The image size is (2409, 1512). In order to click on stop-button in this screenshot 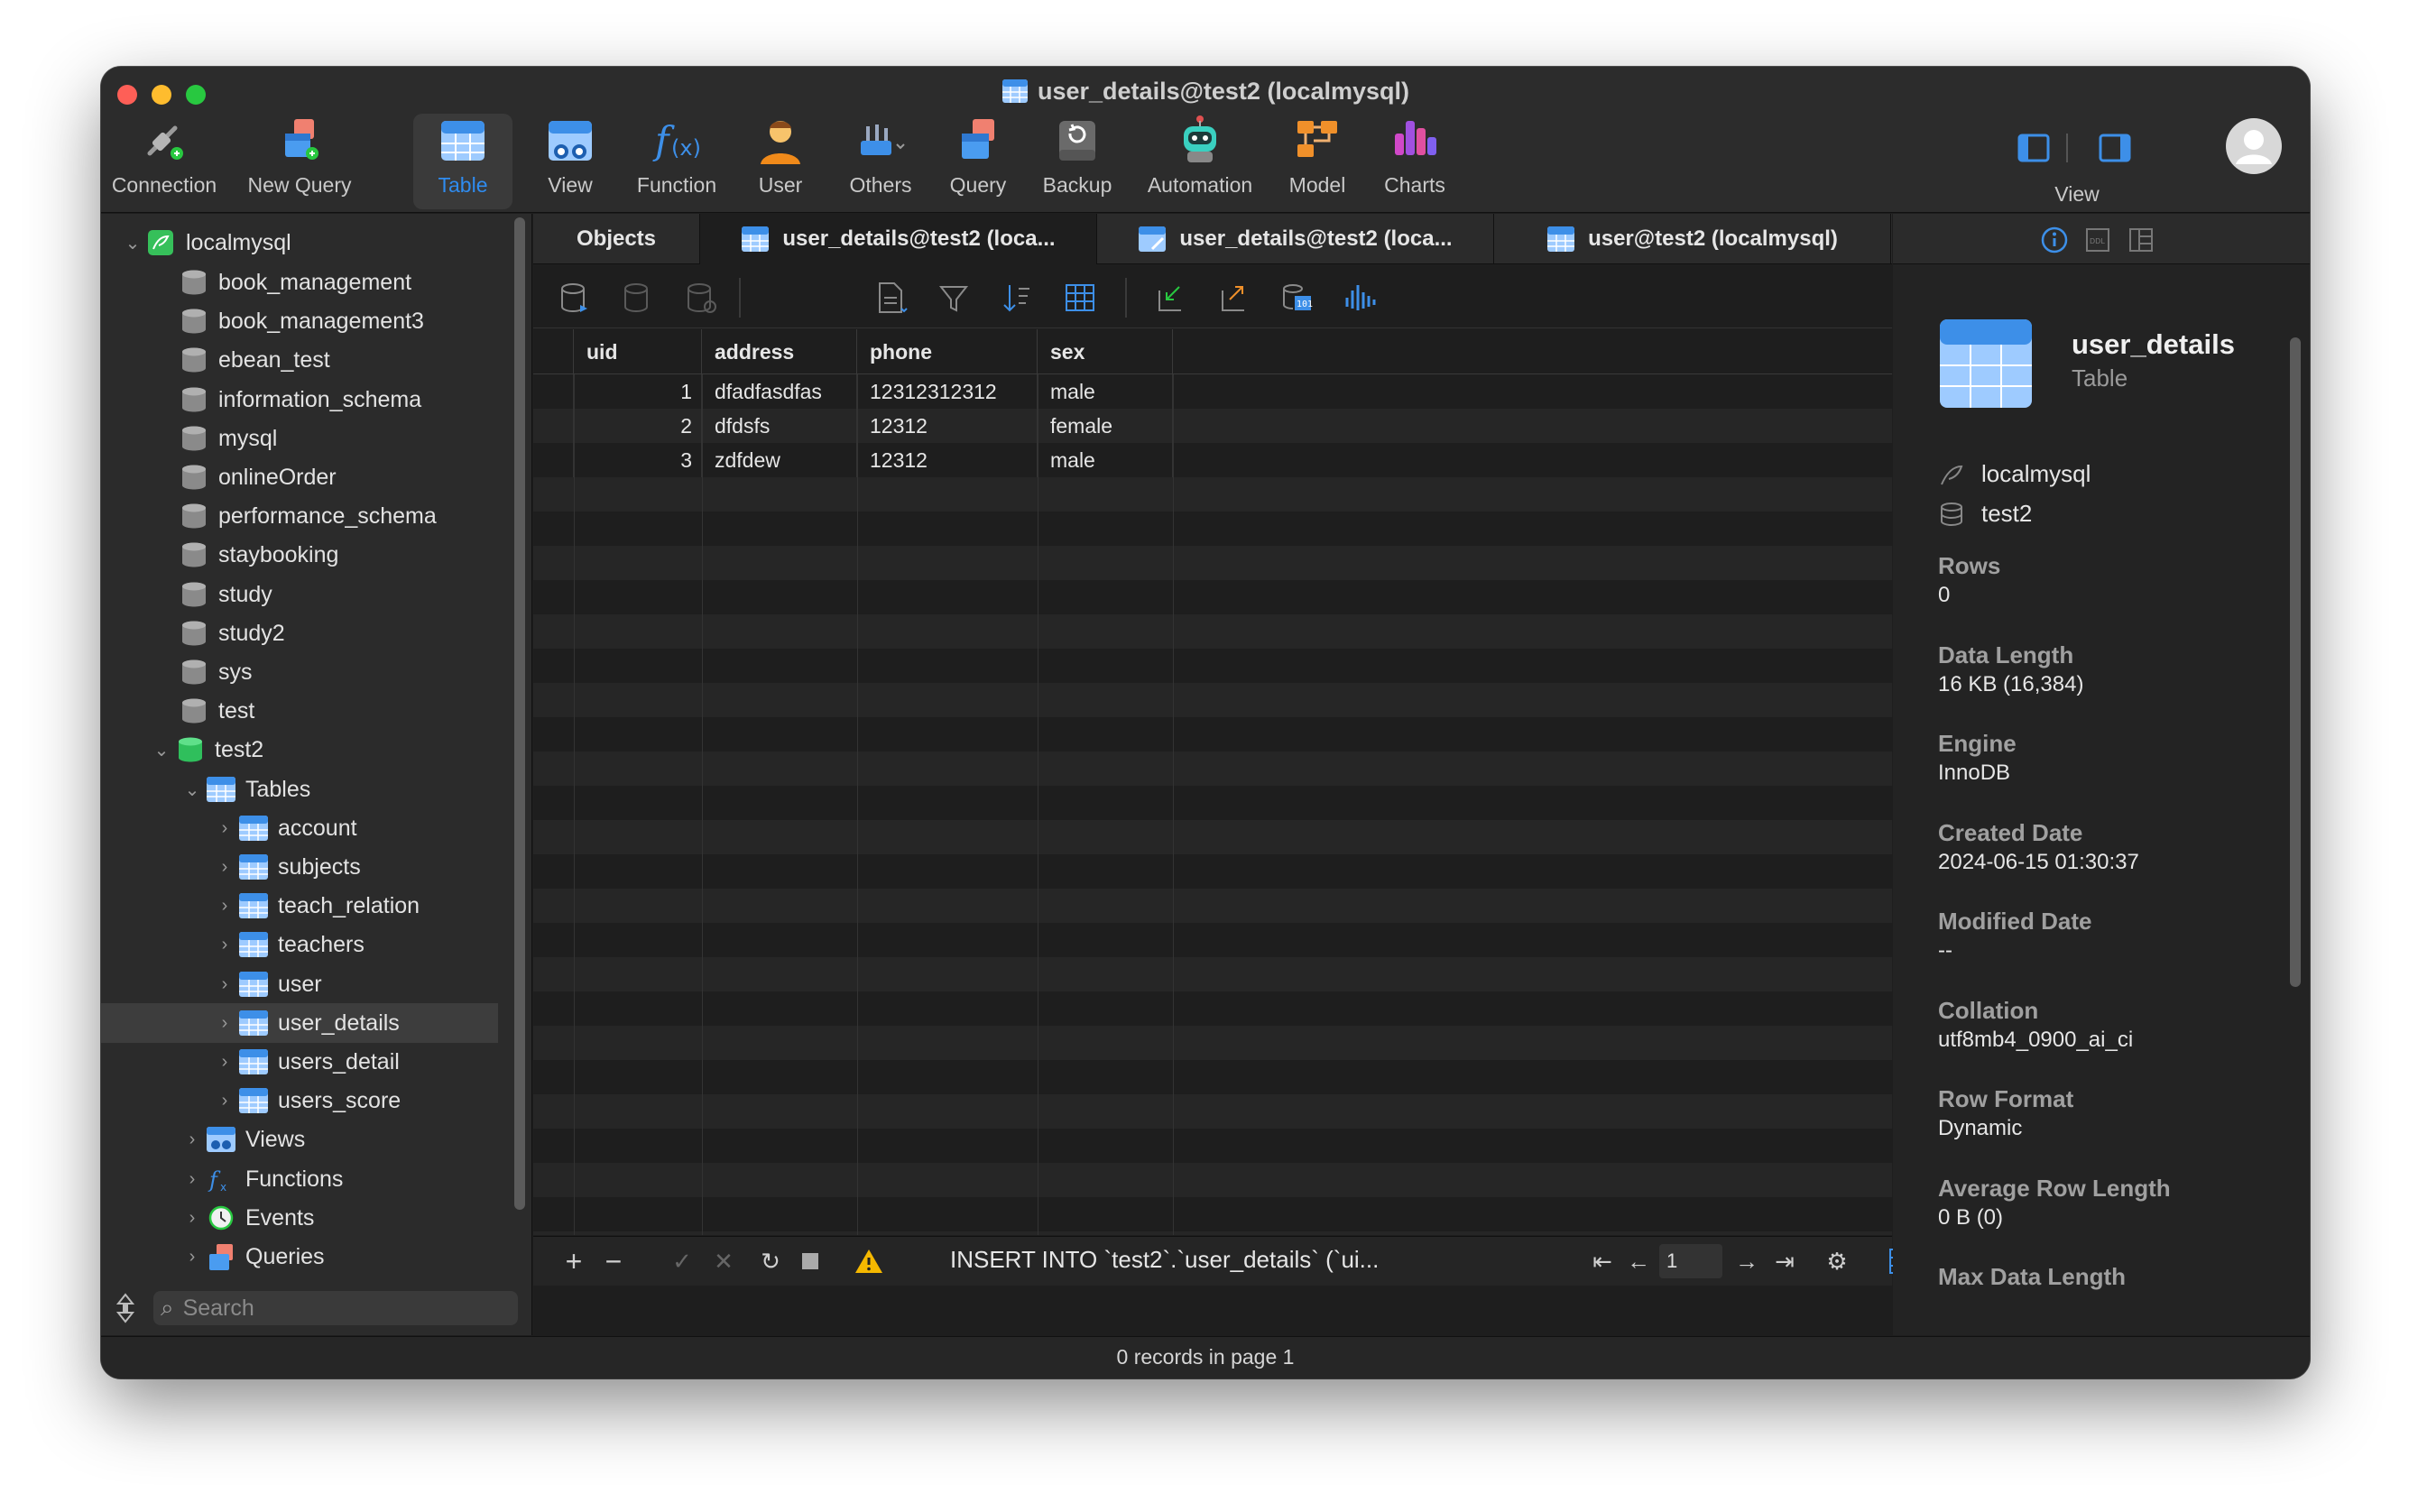, I will do `click(810, 1261)`.